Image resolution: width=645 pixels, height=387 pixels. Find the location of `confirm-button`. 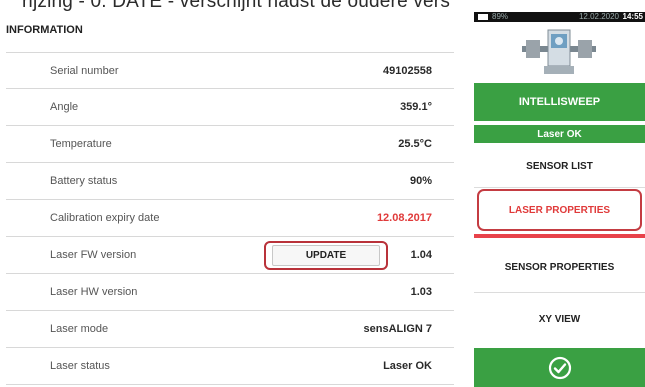

confirm-button is located at coordinates (559, 367).